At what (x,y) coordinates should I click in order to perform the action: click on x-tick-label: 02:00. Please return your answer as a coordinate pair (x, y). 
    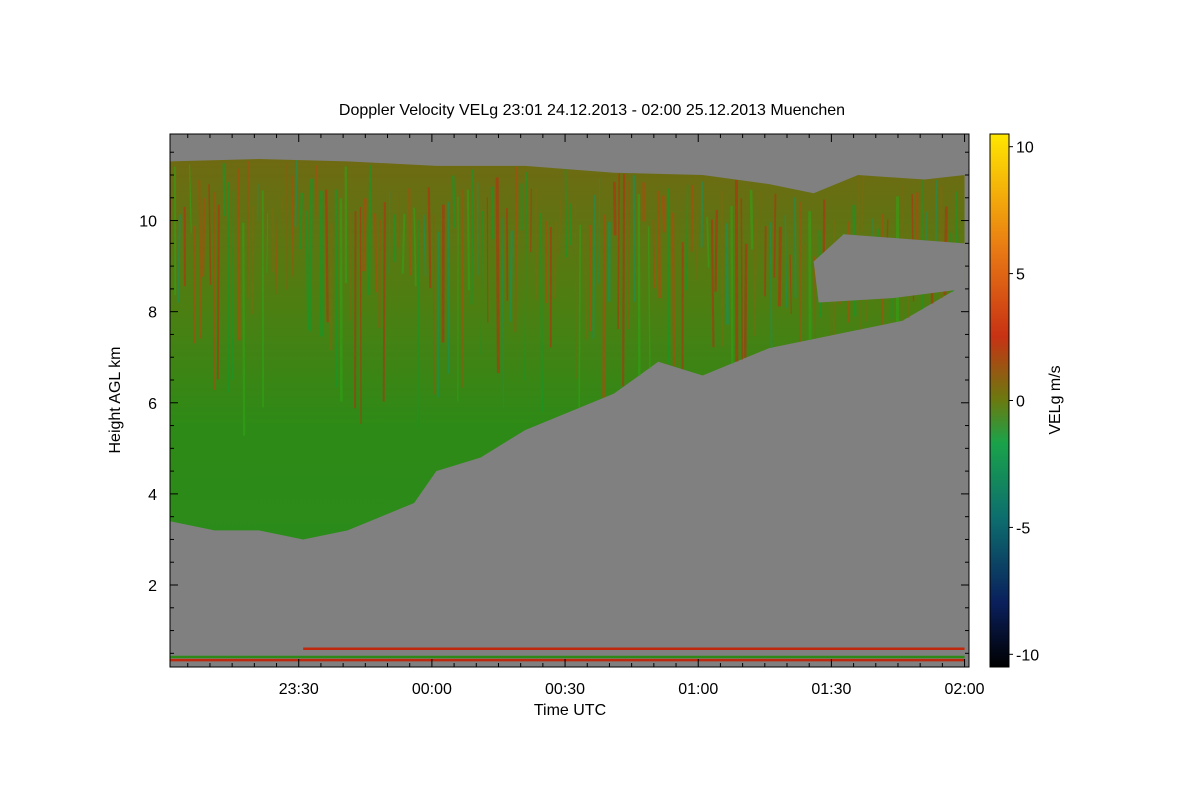
    Looking at the image, I should click on (965, 689).